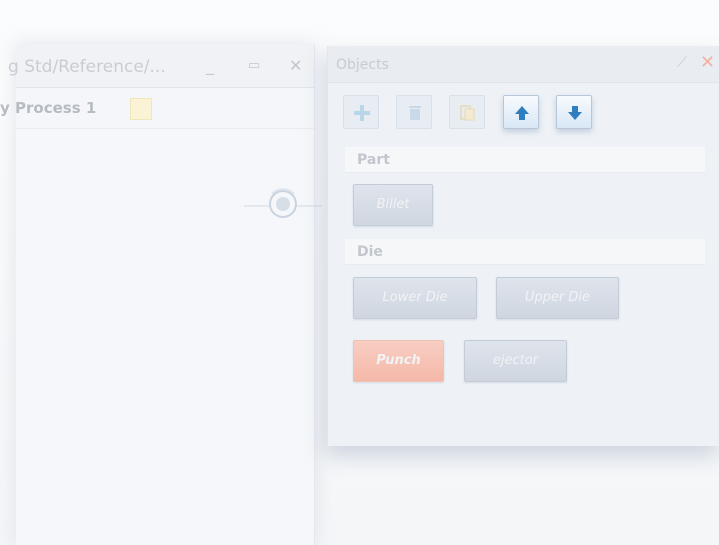 This screenshot has height=545, width=719. Describe the element at coordinates (393, 205) in the screenshot. I see `billet-button: Billet` at that location.